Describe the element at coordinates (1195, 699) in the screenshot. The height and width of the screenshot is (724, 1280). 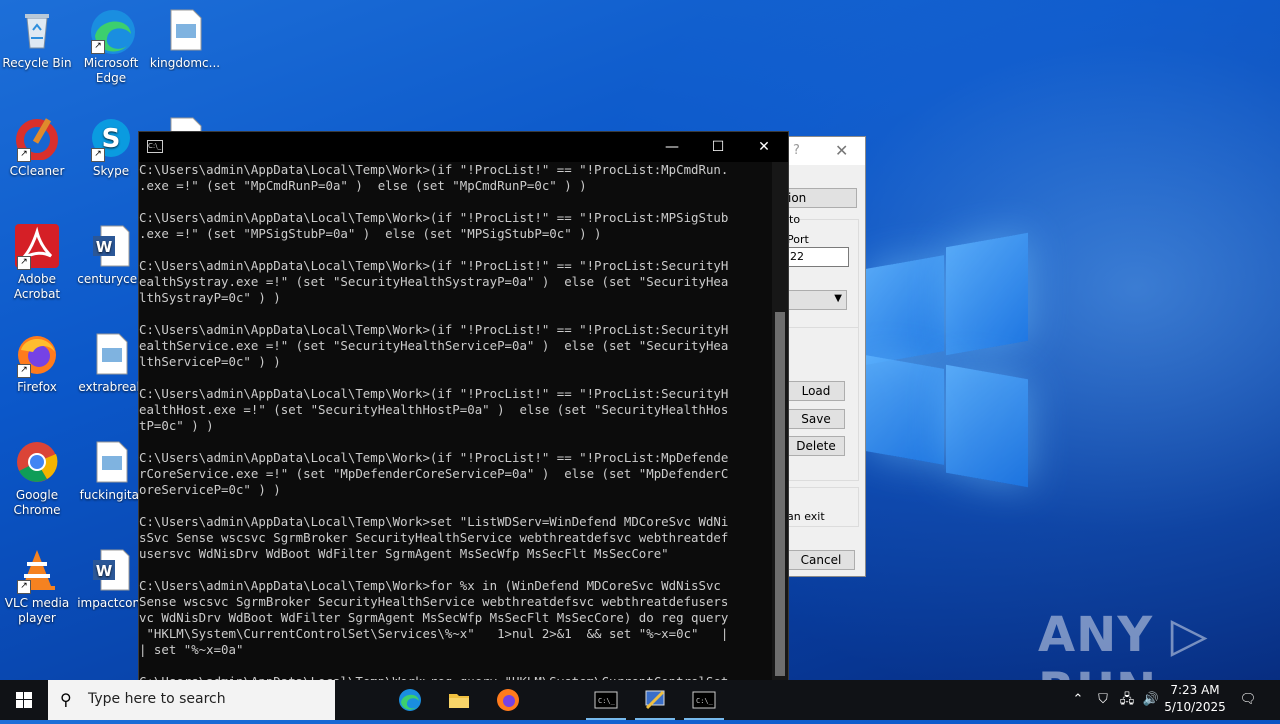
I see `taskbar-clock: 7:23 AM 5/10/2025` at that location.